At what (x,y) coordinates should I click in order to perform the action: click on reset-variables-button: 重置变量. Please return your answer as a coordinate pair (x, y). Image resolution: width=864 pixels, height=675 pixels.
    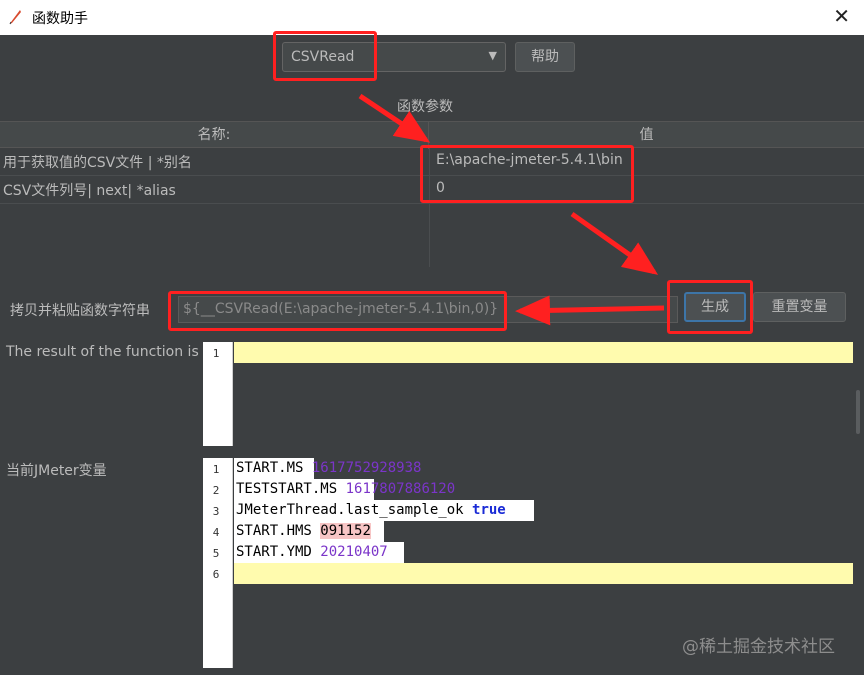
    Looking at the image, I should click on (799, 307).